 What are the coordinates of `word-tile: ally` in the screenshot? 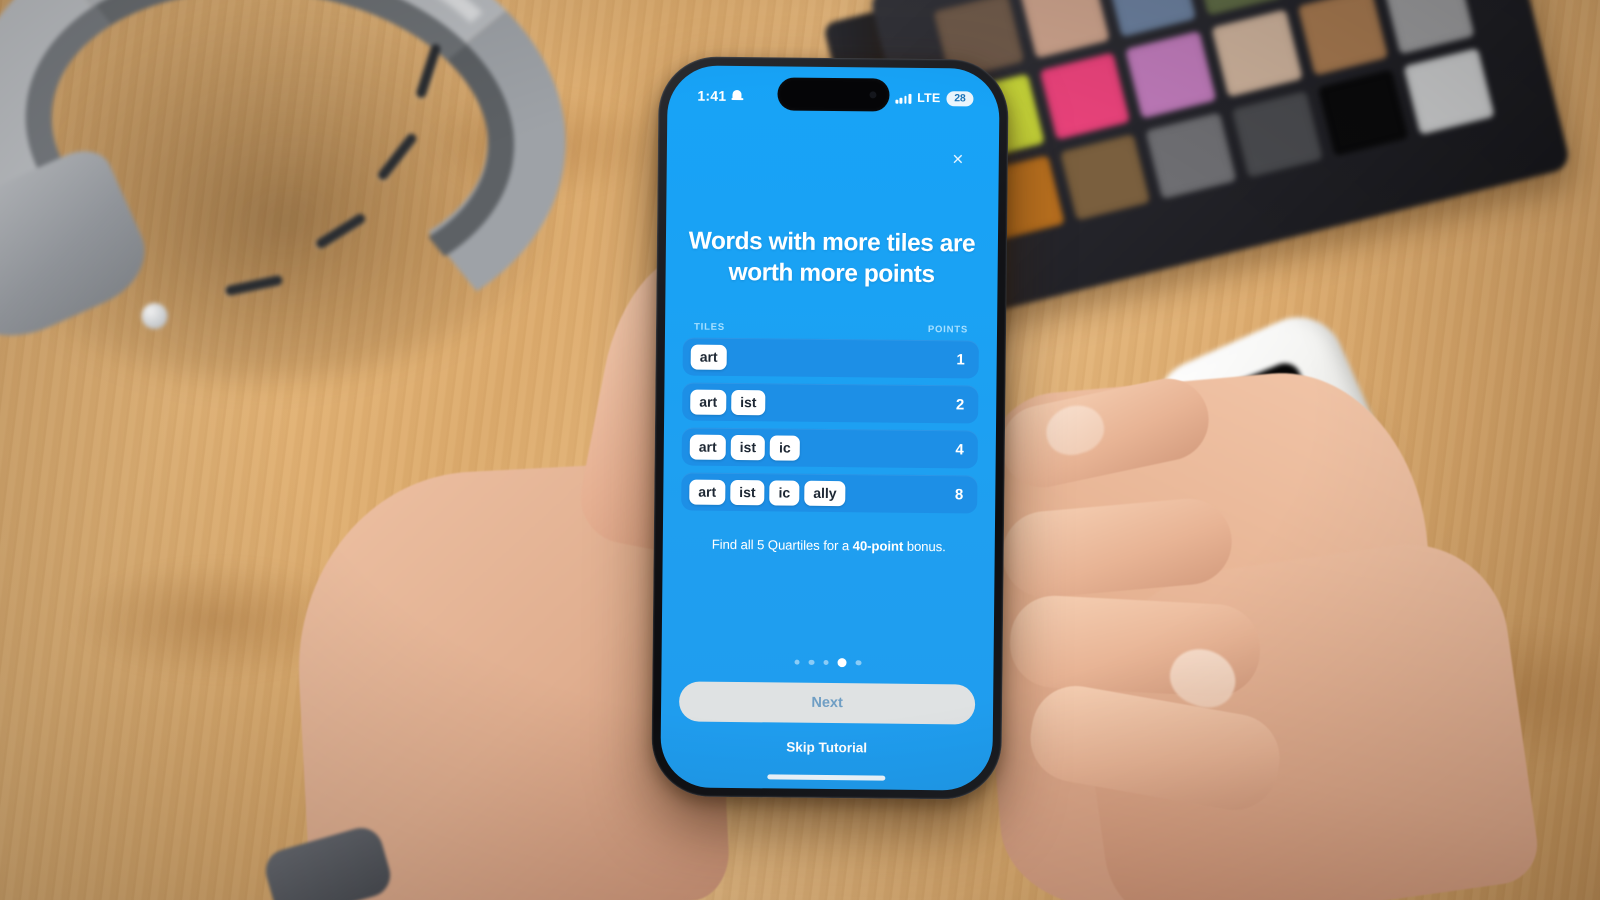 It's located at (825, 493).